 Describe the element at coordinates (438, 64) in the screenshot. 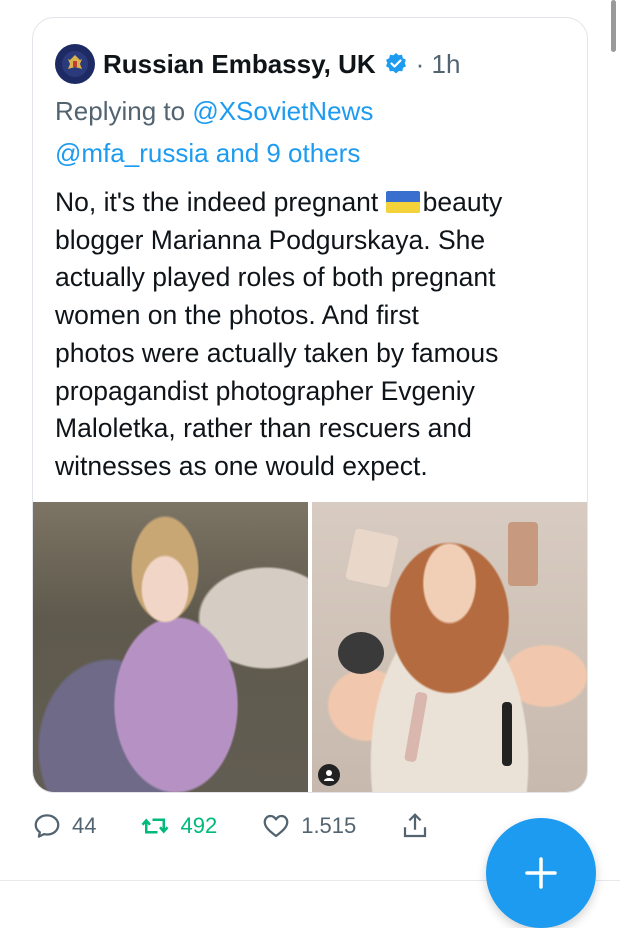

I see `tweet-timestamp: · 1h` at that location.